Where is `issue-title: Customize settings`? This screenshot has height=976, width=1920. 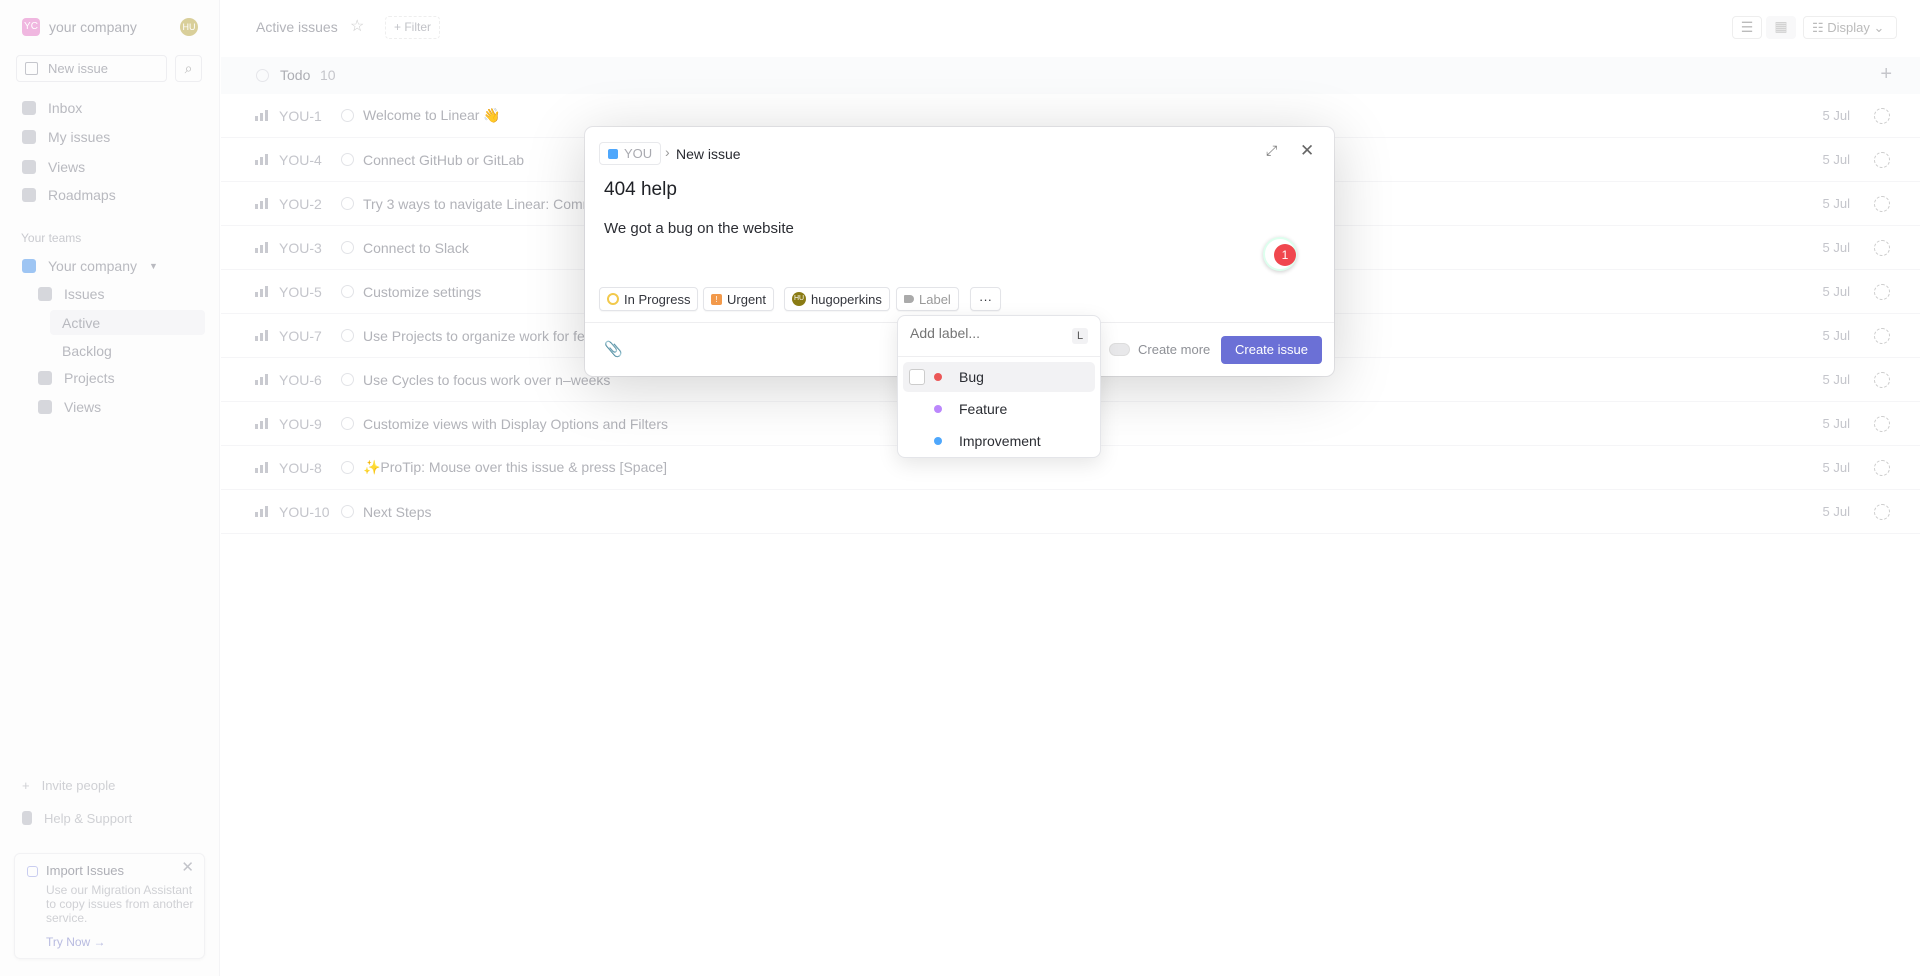
issue-title: Customize settings is located at coordinates (422, 291).